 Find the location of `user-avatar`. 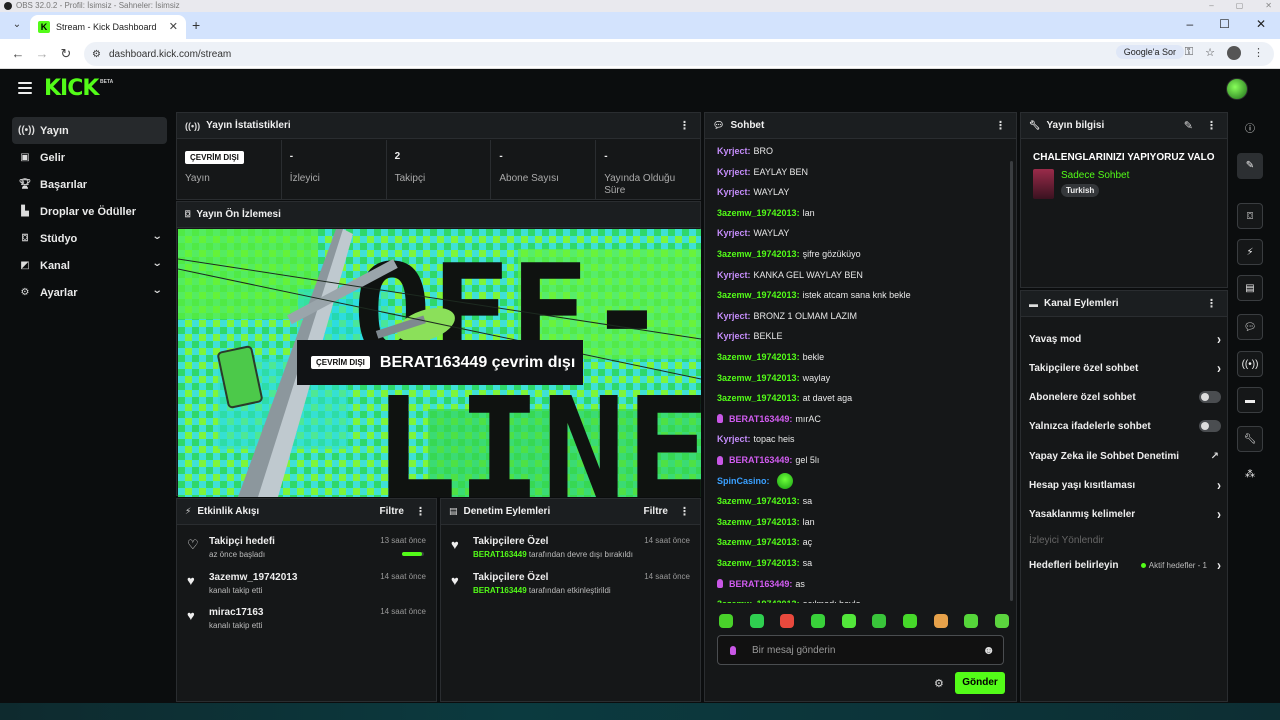

user-avatar is located at coordinates (1237, 89).